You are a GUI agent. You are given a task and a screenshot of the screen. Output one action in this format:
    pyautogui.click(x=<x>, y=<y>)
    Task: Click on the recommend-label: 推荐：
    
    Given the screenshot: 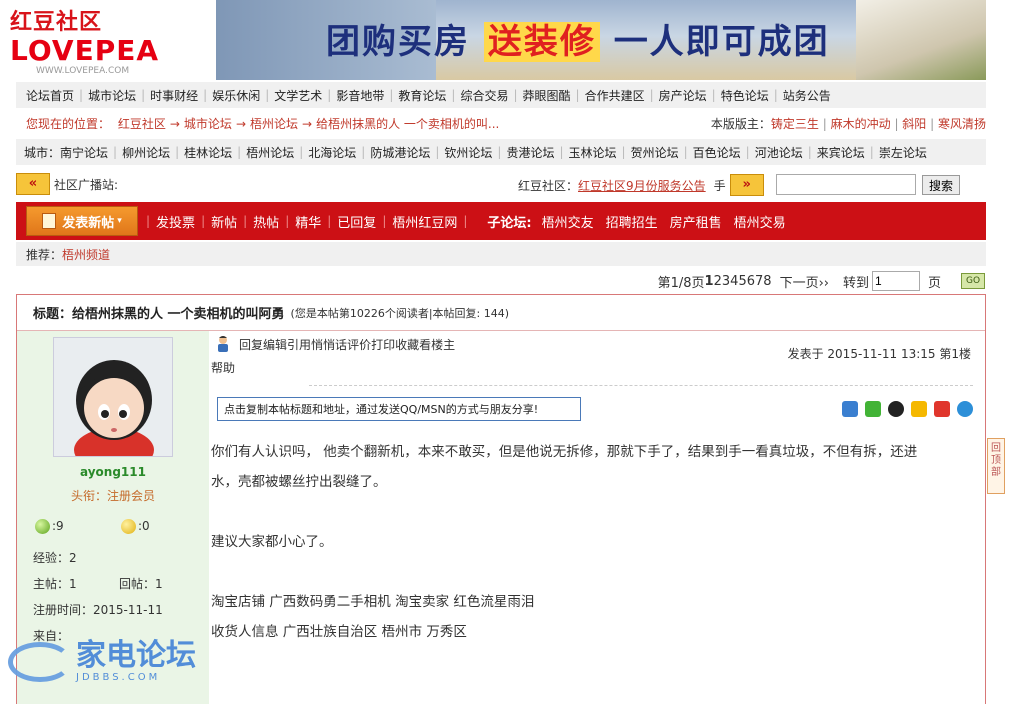 What is the action you would take?
    pyautogui.click(x=44, y=254)
    